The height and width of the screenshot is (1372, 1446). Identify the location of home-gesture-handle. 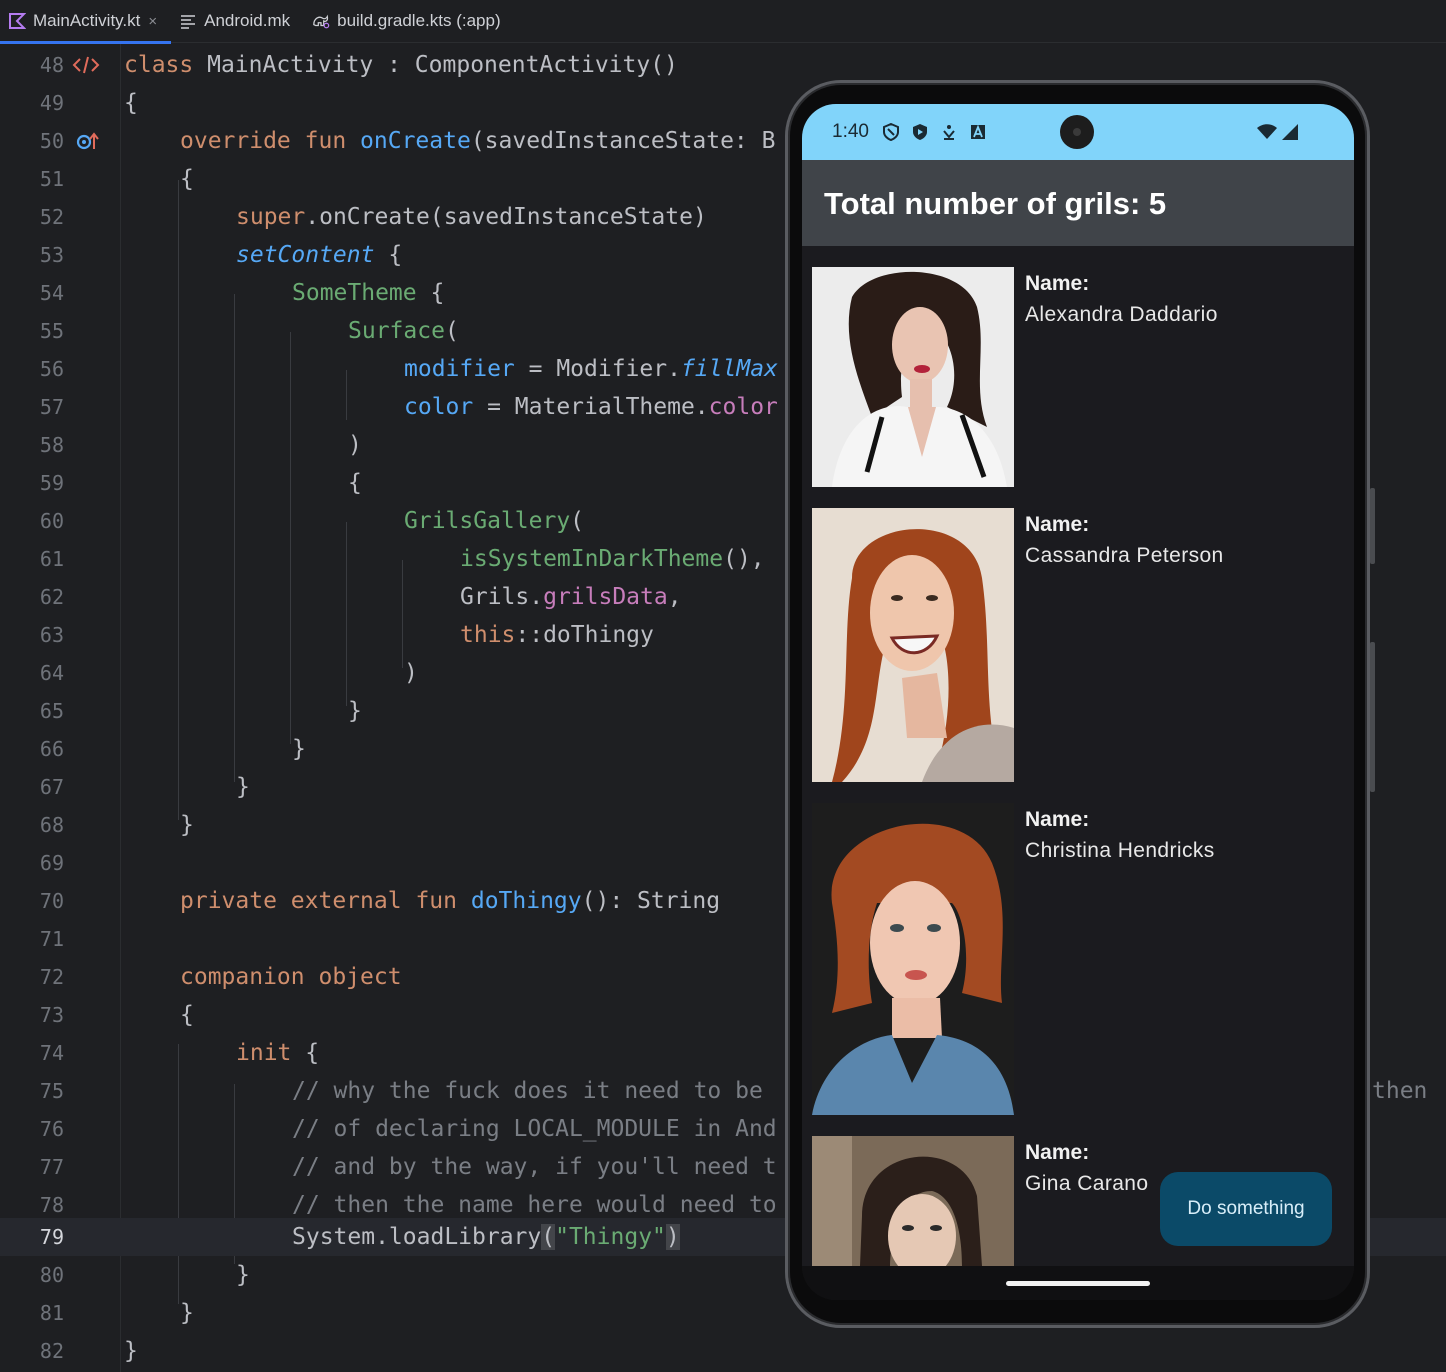
(1078, 1283).